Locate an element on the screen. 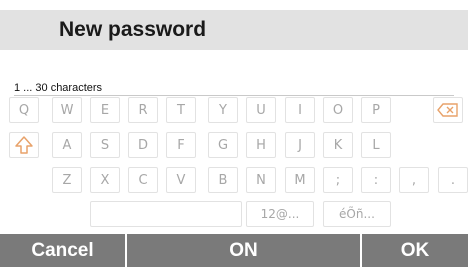 This screenshot has width=468, height=267. key-f: F is located at coordinates (181, 145).